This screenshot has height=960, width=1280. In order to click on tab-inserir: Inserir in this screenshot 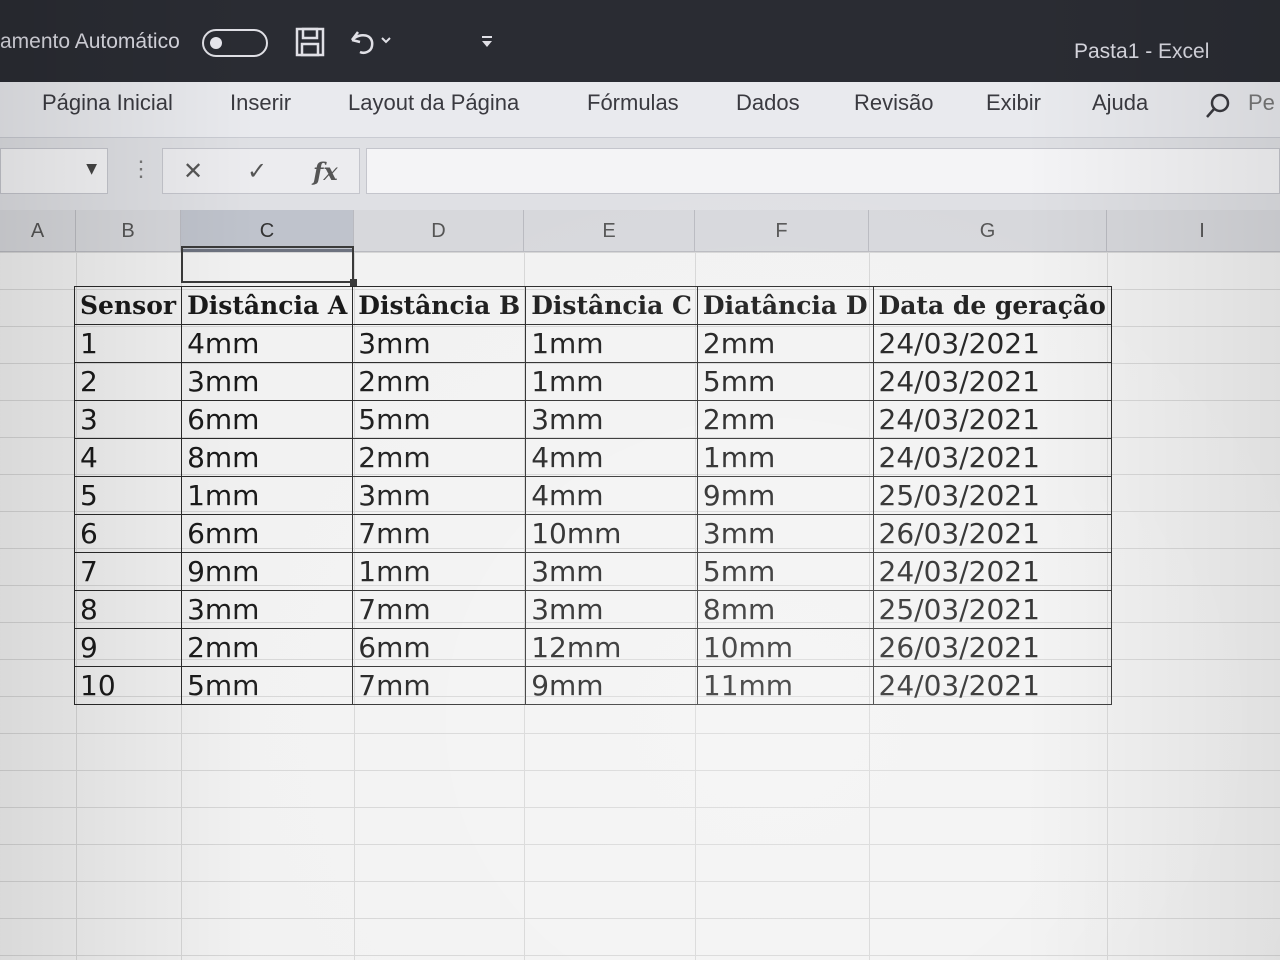, I will do `click(260, 103)`.